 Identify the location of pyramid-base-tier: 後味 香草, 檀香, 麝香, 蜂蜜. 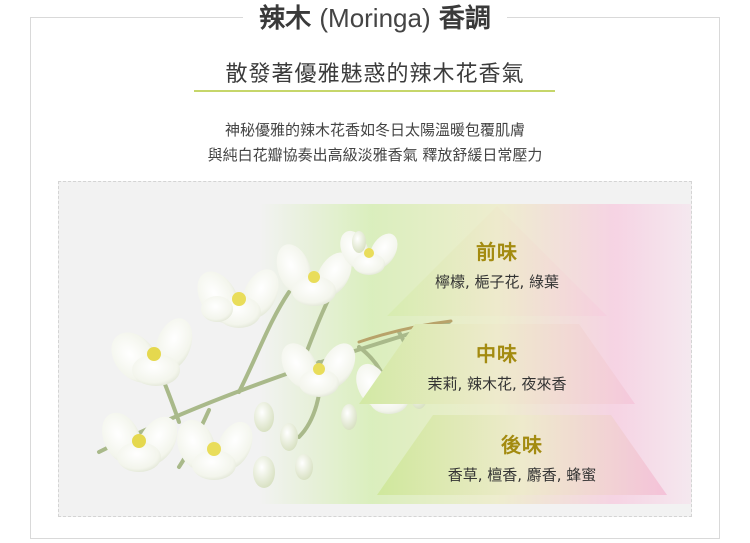
(522, 455).